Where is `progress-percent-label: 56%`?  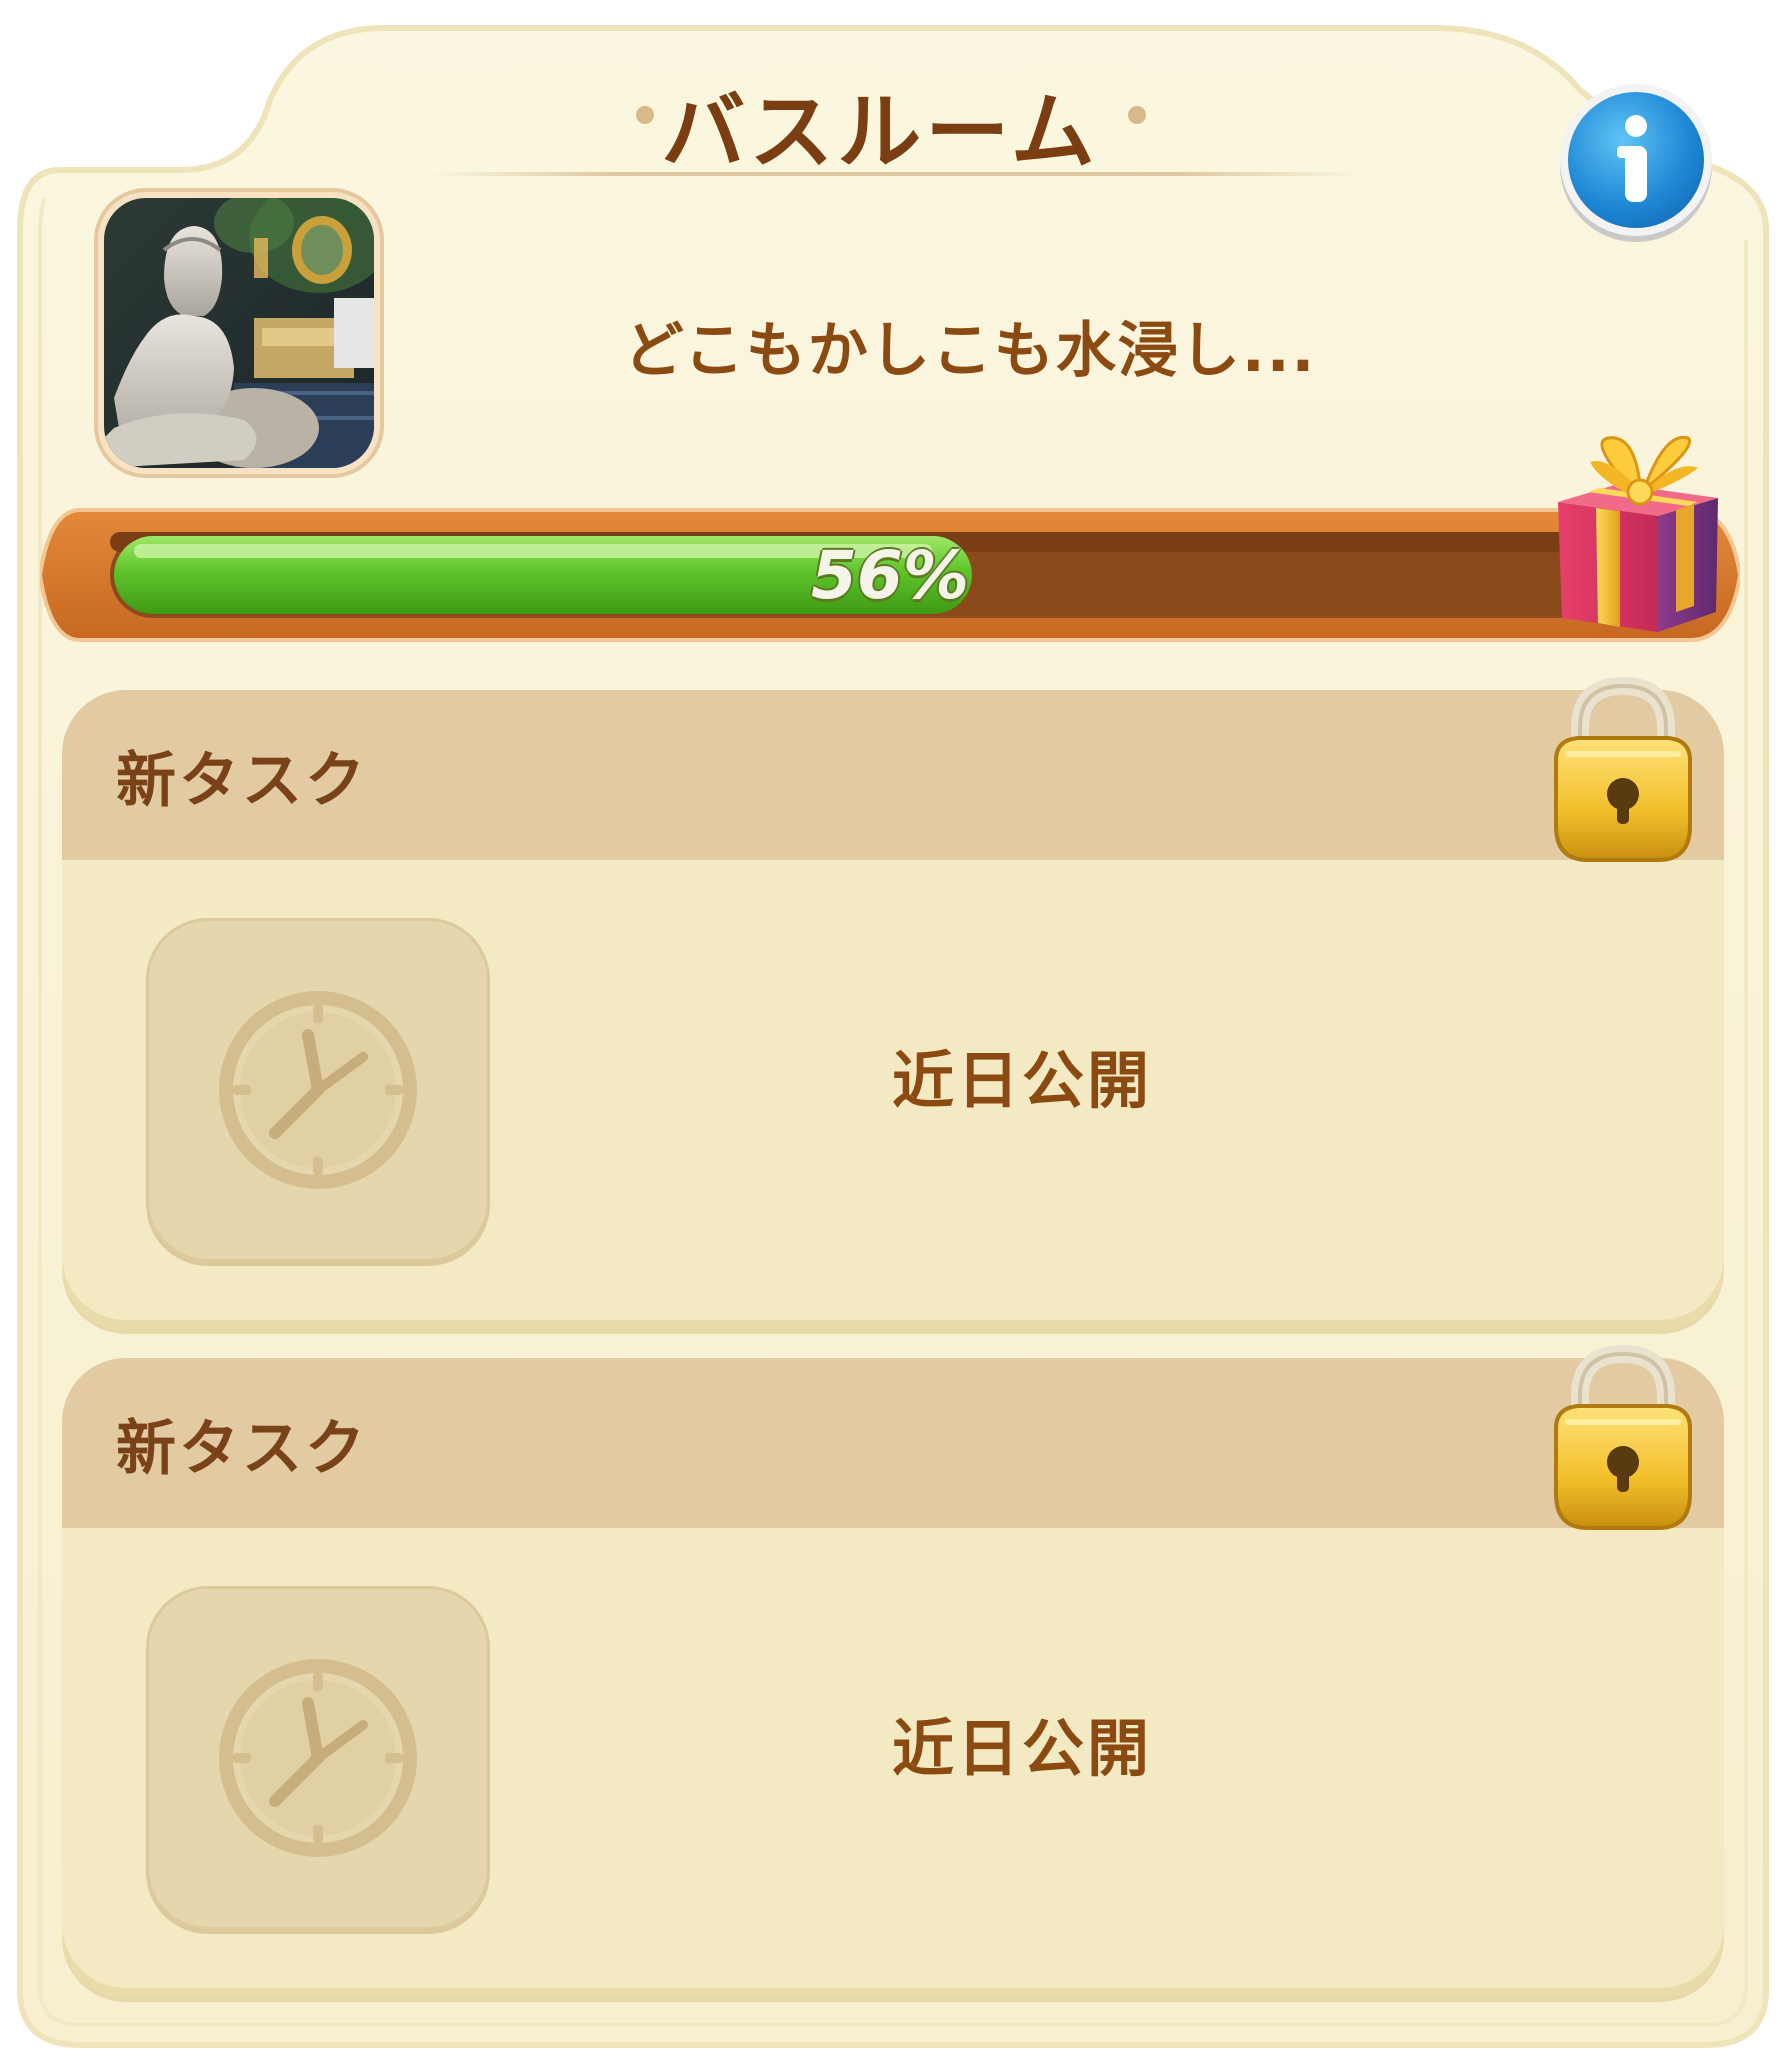 progress-percent-label: 56% is located at coordinates (890, 575).